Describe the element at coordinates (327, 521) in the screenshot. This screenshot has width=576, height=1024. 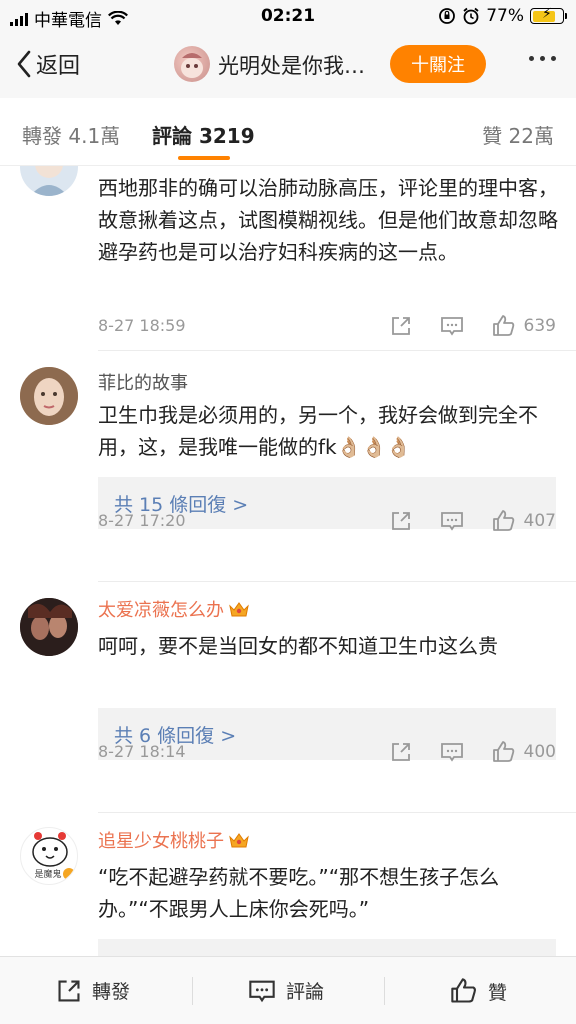
I see `comment-meta: 8-27 17:20 407` at that location.